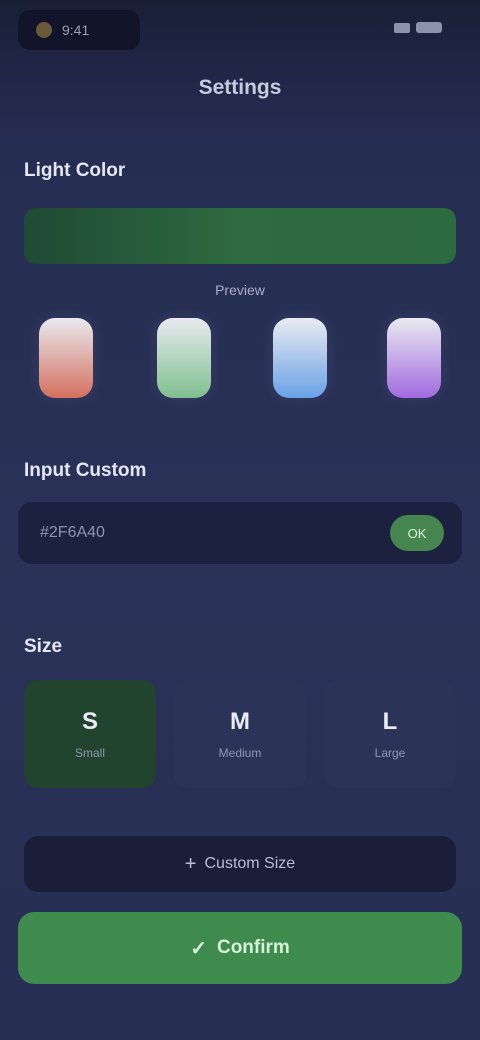 Image resolution: width=480 pixels, height=1040 pixels. I want to click on size-card-large: L Large, so click(390, 734).